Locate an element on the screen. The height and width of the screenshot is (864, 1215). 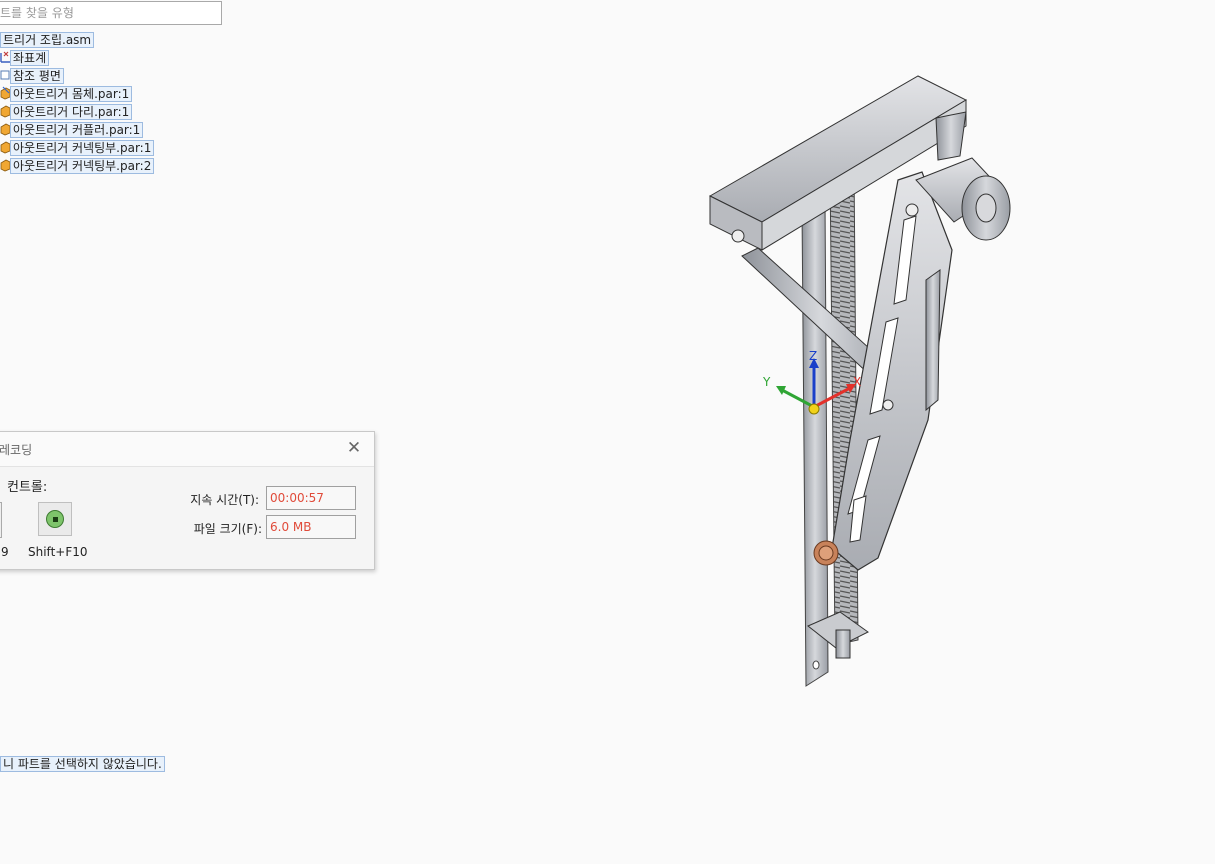
copper-pin is located at coordinates (826, 553).